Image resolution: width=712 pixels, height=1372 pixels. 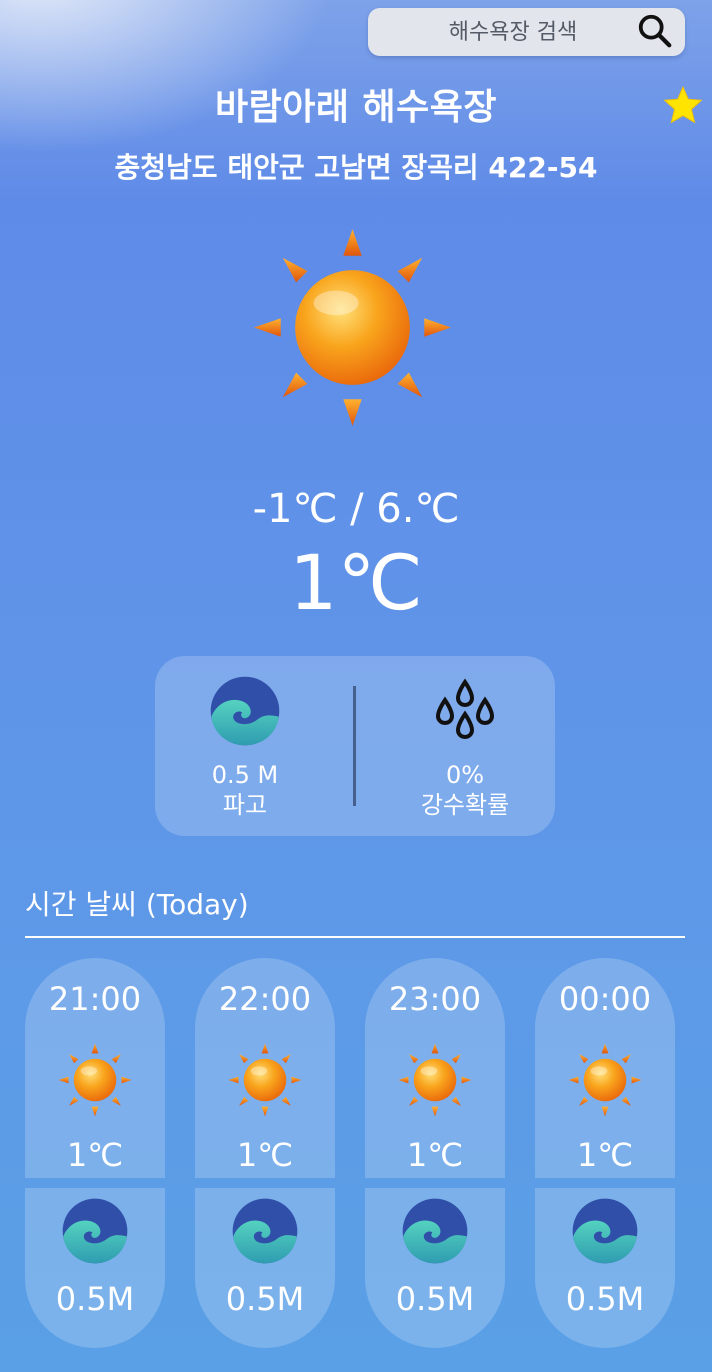 What do you see at coordinates (465, 748) in the screenshot?
I see `precip-summary: 0% 강수확률` at bounding box center [465, 748].